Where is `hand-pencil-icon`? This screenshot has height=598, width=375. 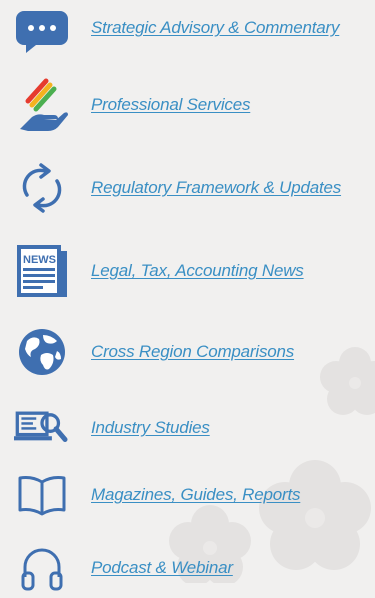 hand-pencil-icon is located at coordinates (42, 105).